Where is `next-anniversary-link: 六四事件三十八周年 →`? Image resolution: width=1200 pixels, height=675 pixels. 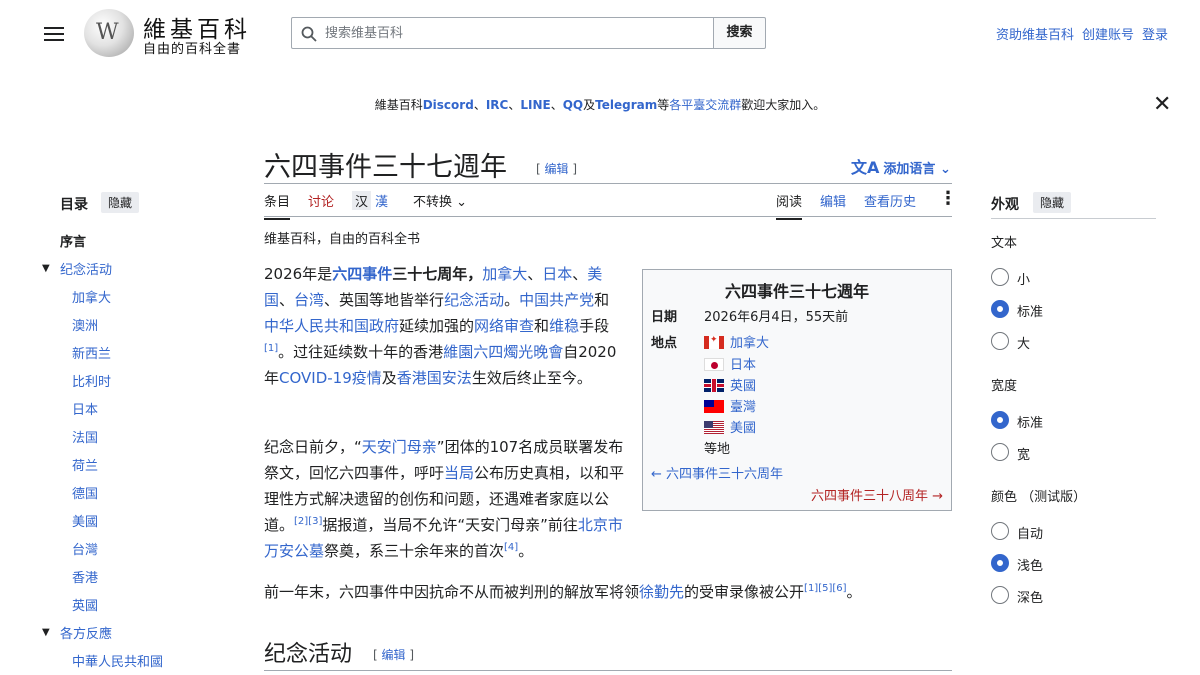 next-anniversary-link: 六四事件三十八周年 → is located at coordinates (877, 494).